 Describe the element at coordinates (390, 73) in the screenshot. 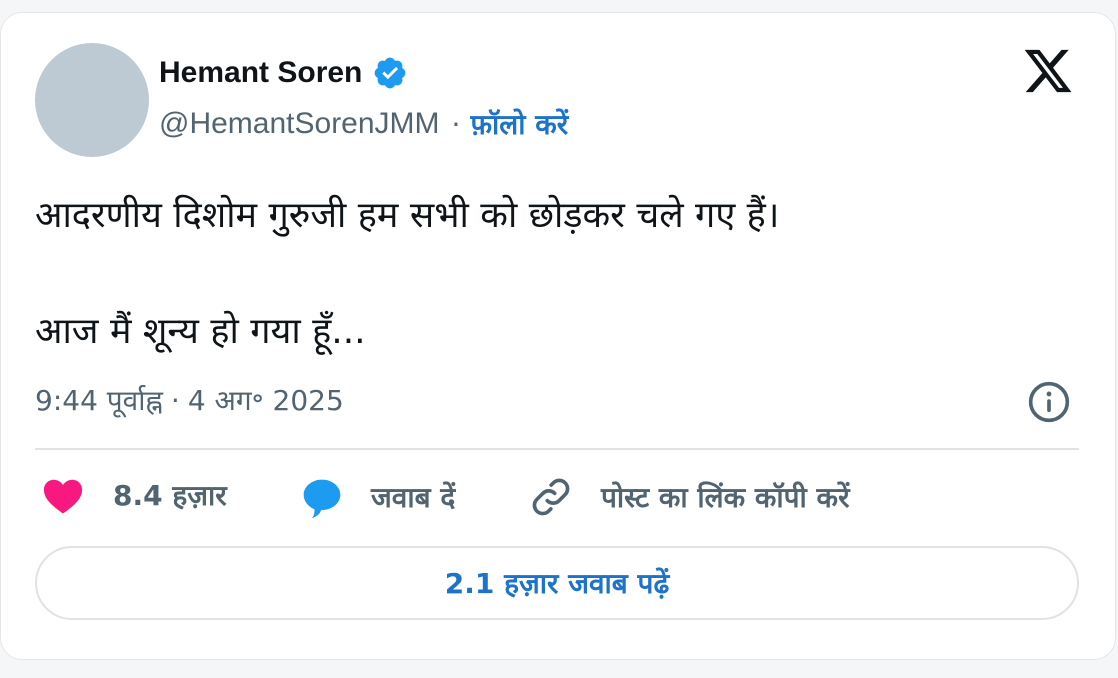

I see `verified-badge-icon` at that location.